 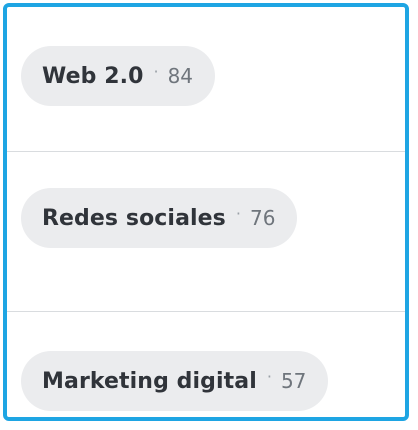 I want to click on tag-label: Marketing digital, so click(x=149, y=381).